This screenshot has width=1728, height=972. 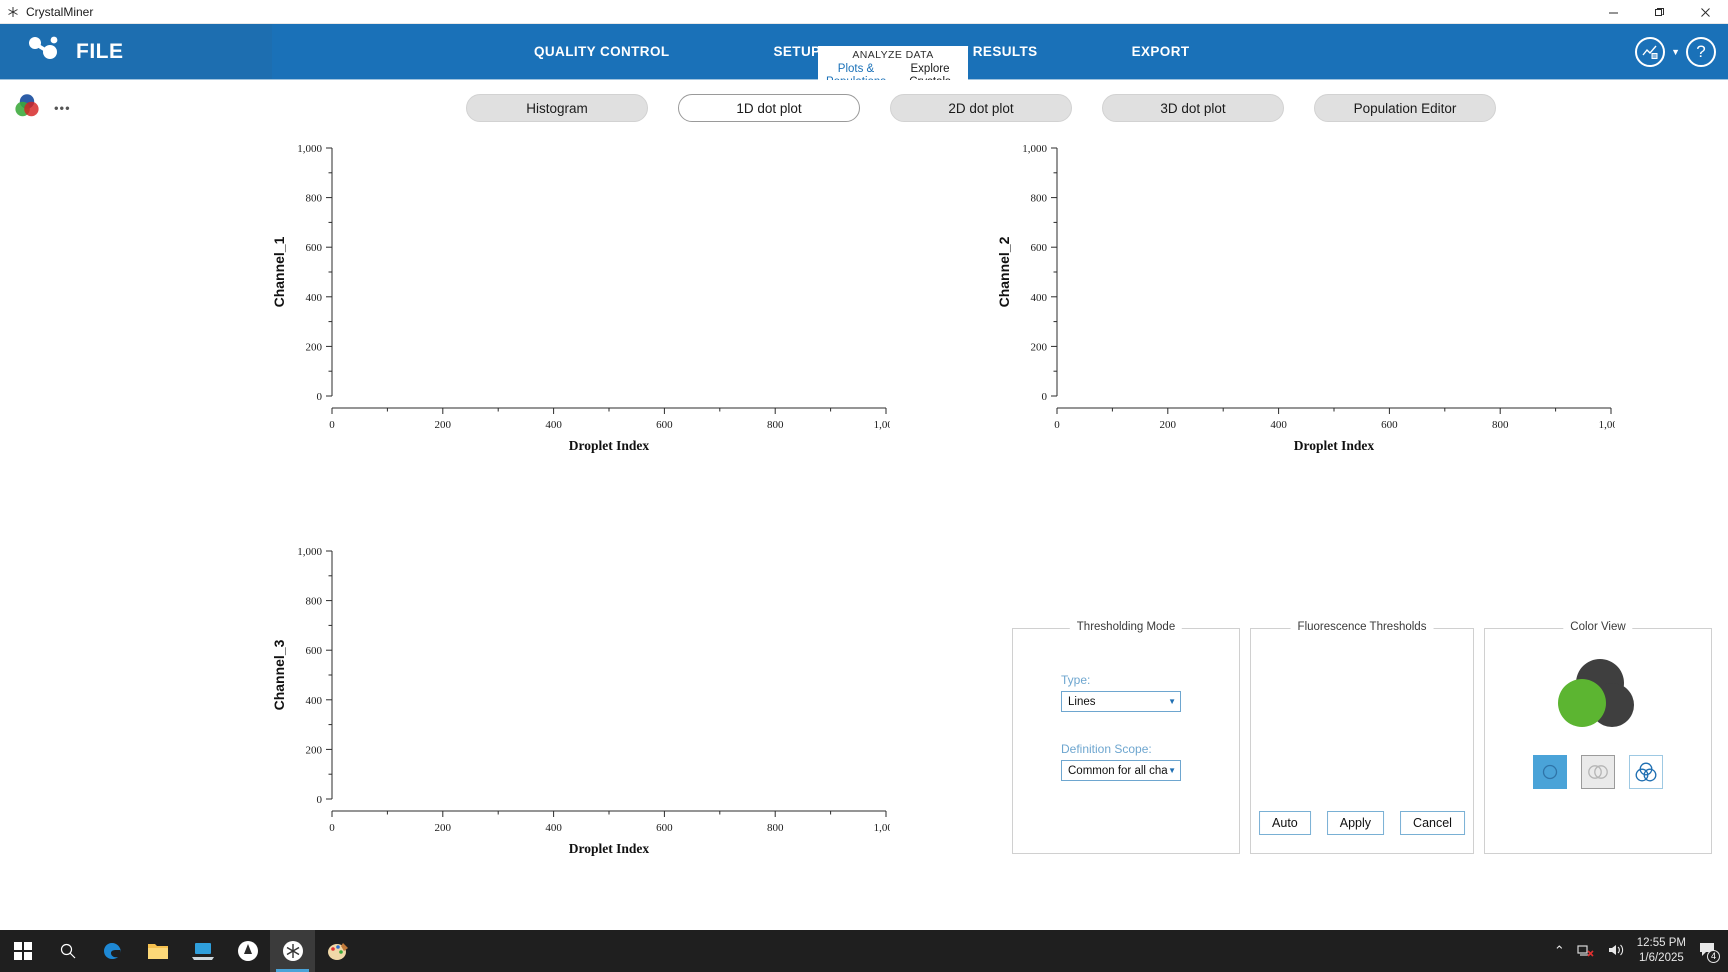 What do you see at coordinates (1598, 737) in the screenshot?
I see `color-view-panel: Color View` at bounding box center [1598, 737].